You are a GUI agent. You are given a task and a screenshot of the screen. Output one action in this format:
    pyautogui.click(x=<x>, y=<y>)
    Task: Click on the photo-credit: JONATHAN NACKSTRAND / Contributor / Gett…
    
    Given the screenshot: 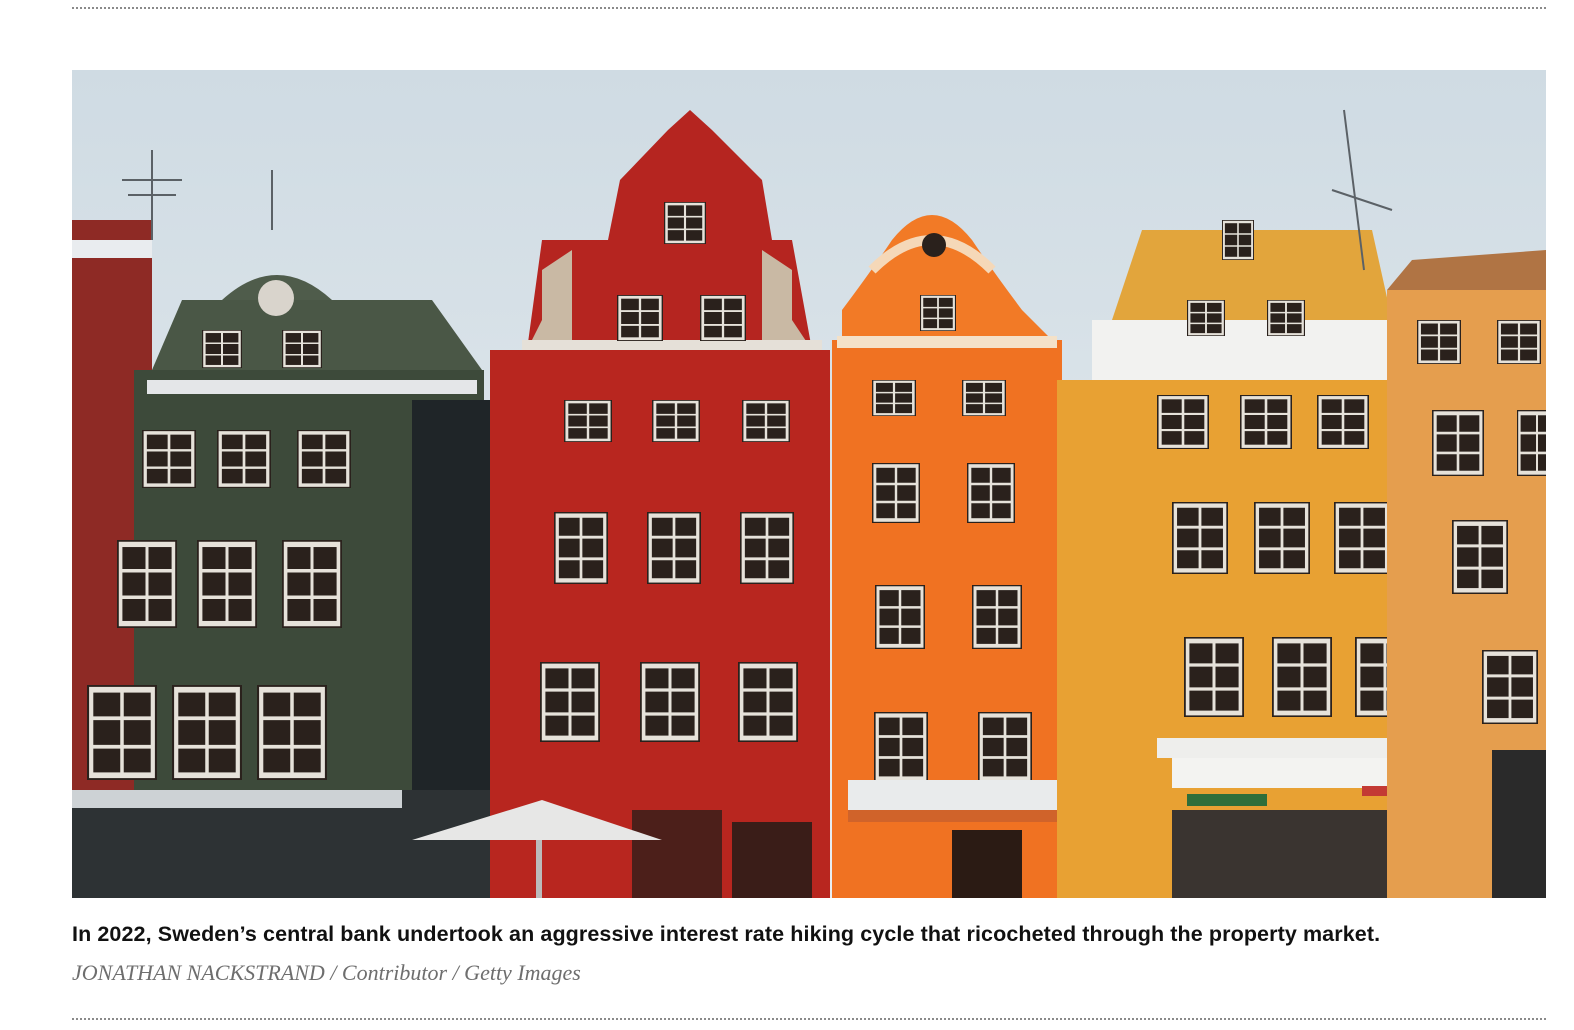 What is the action you would take?
    pyautogui.click(x=326, y=972)
    